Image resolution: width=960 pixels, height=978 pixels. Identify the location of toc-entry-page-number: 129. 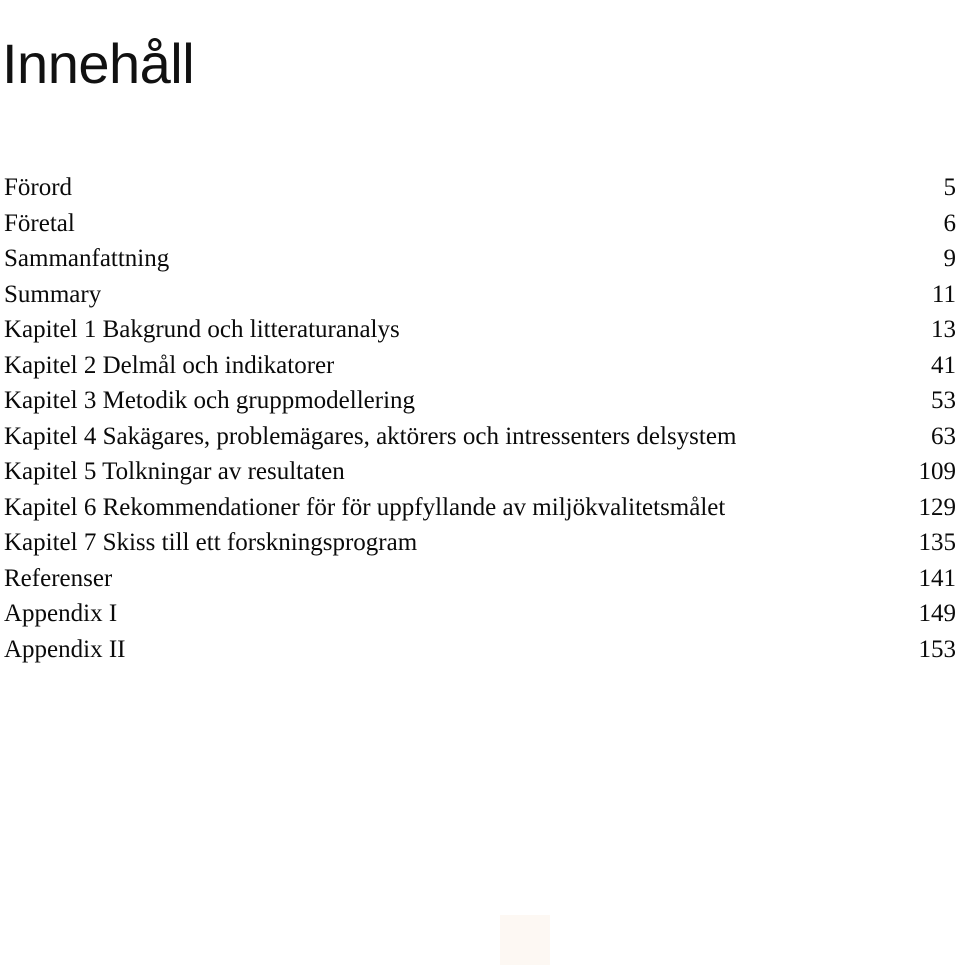
(937, 507).